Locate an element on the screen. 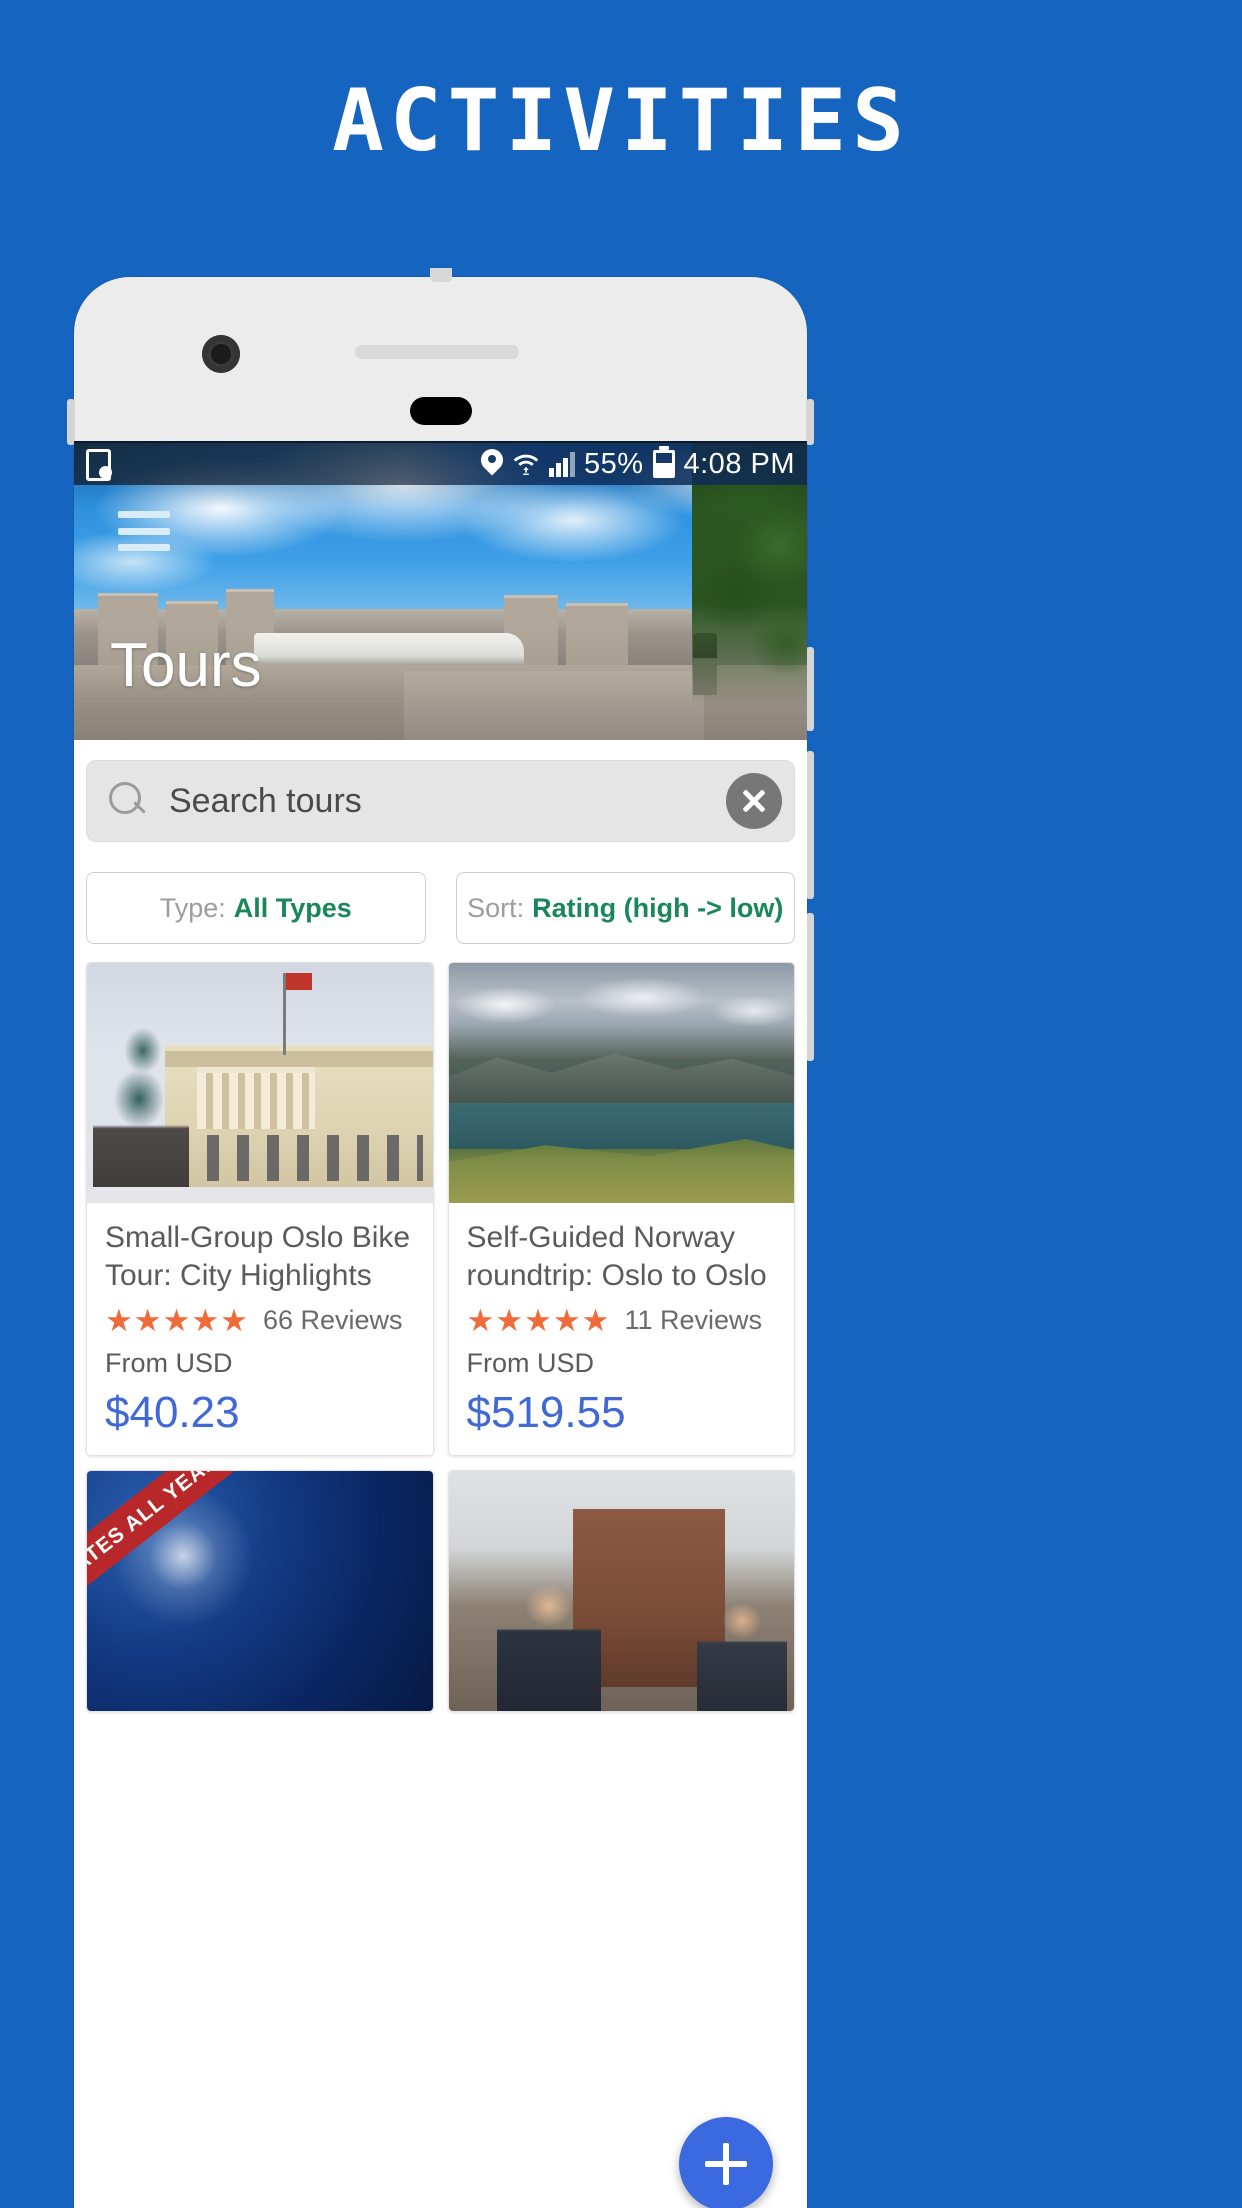 This screenshot has width=1242, height=2208. clock-label: 4:08 PM is located at coordinates (739, 463).